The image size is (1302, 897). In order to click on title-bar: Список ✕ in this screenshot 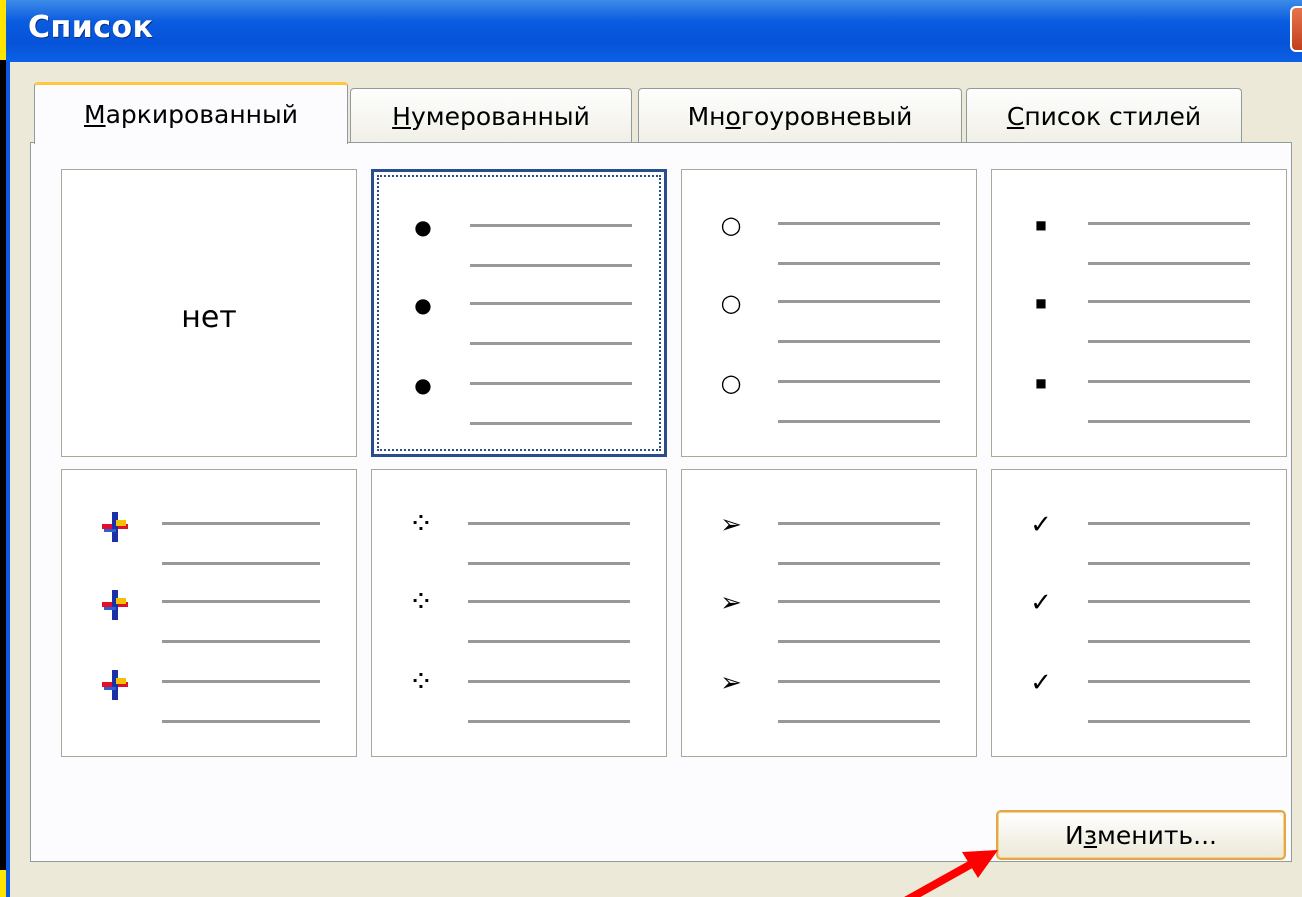, I will do `click(654, 31)`.